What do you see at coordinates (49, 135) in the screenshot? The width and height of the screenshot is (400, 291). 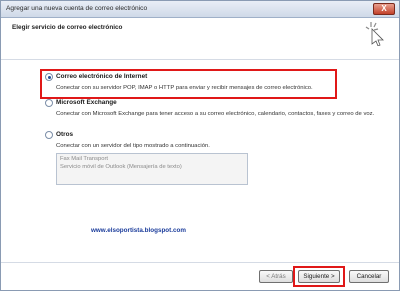 I see `radio-others` at bounding box center [49, 135].